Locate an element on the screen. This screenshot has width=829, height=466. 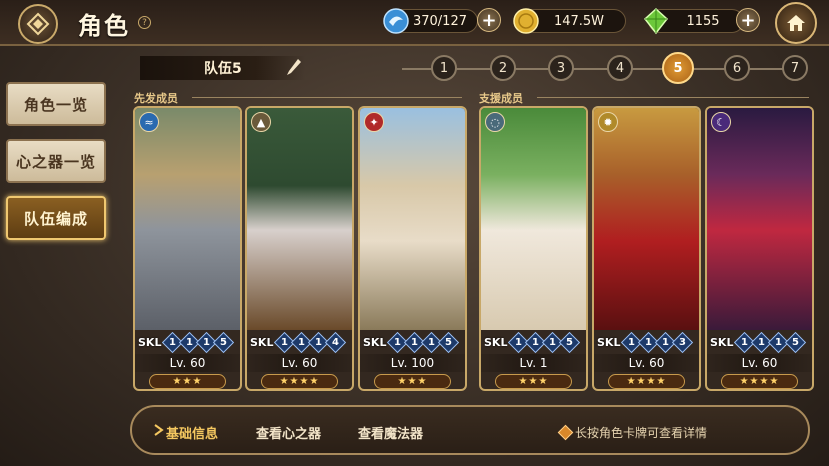
back-button is located at coordinates (38, 24).